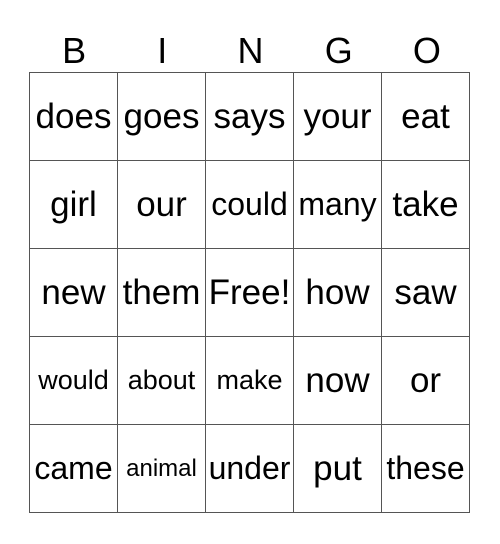 This screenshot has width=500, height=544. Describe the element at coordinates (73, 292) in the screenshot. I see `grid-cell: new` at that location.